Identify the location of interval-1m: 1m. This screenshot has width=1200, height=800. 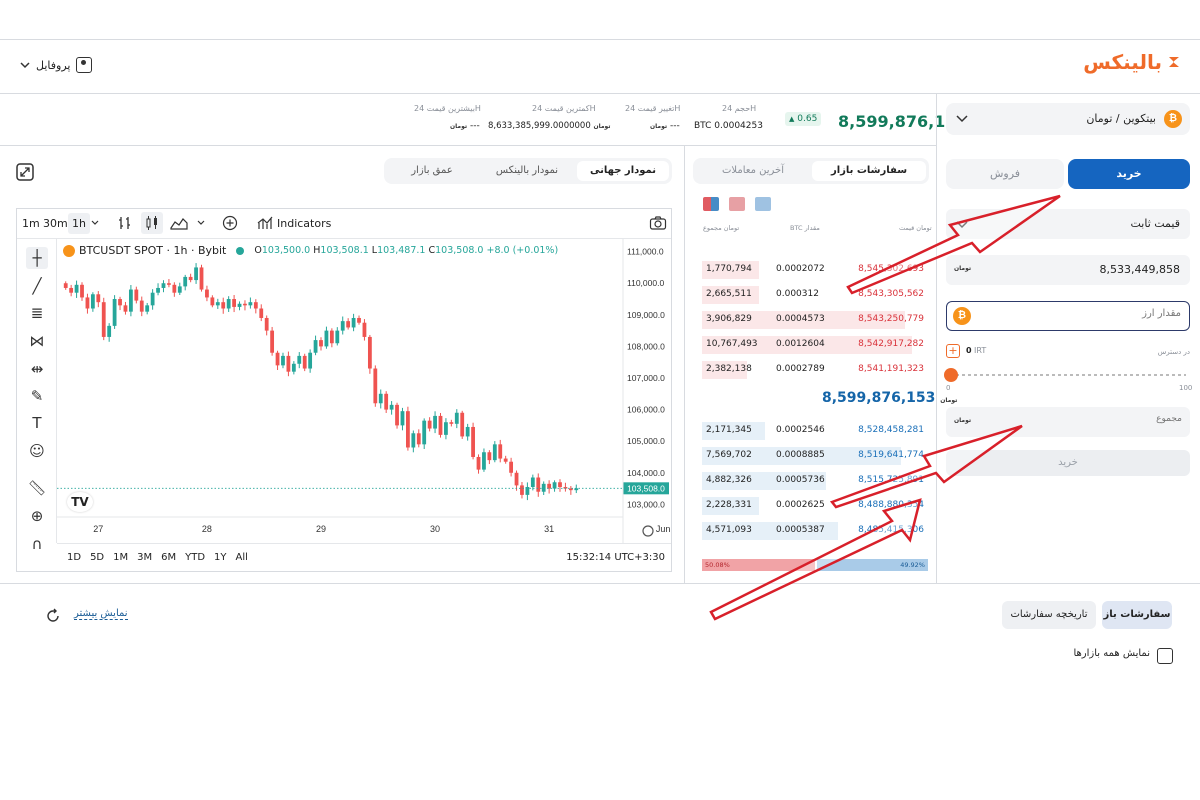
(31, 223).